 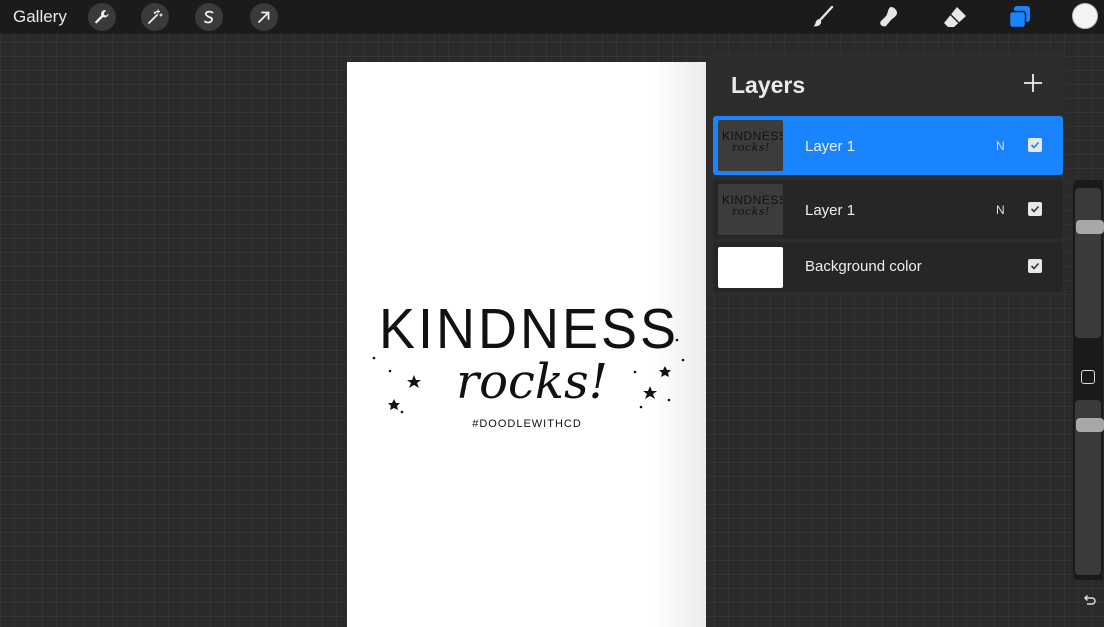 I want to click on plus-icon, so click(x=1033, y=83).